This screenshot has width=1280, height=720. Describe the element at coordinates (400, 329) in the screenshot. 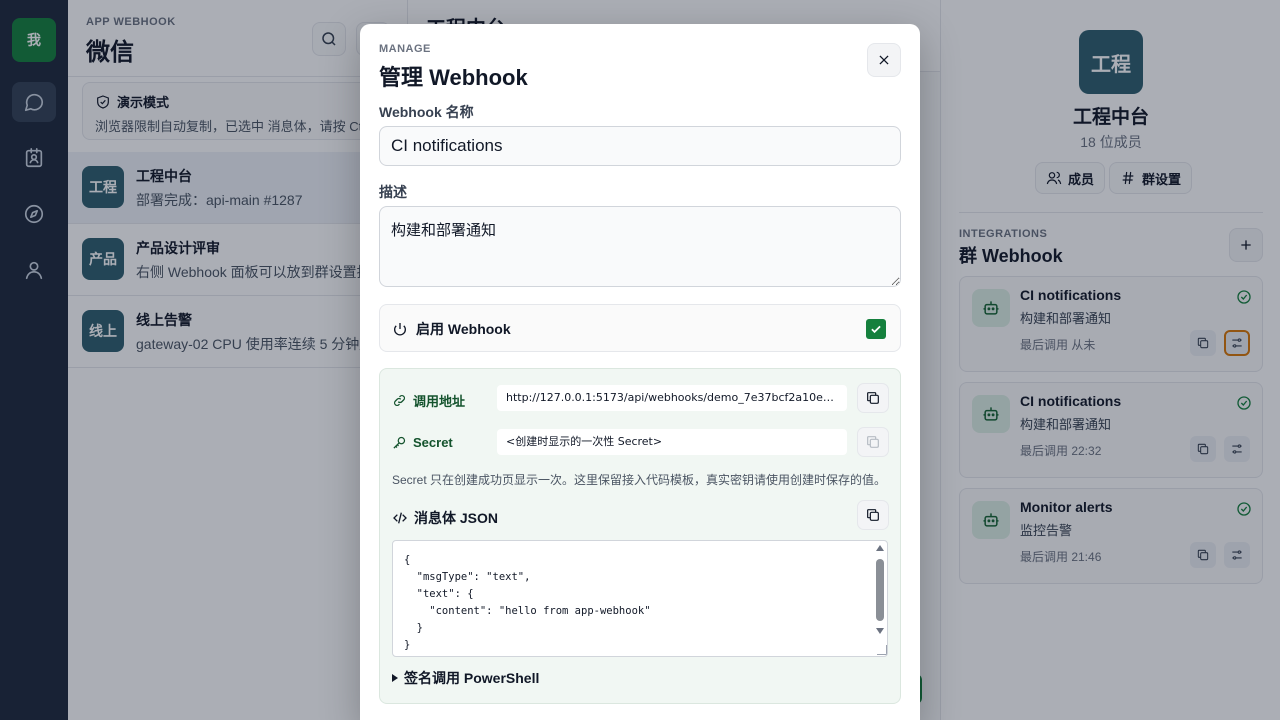

I see `power-icon` at that location.